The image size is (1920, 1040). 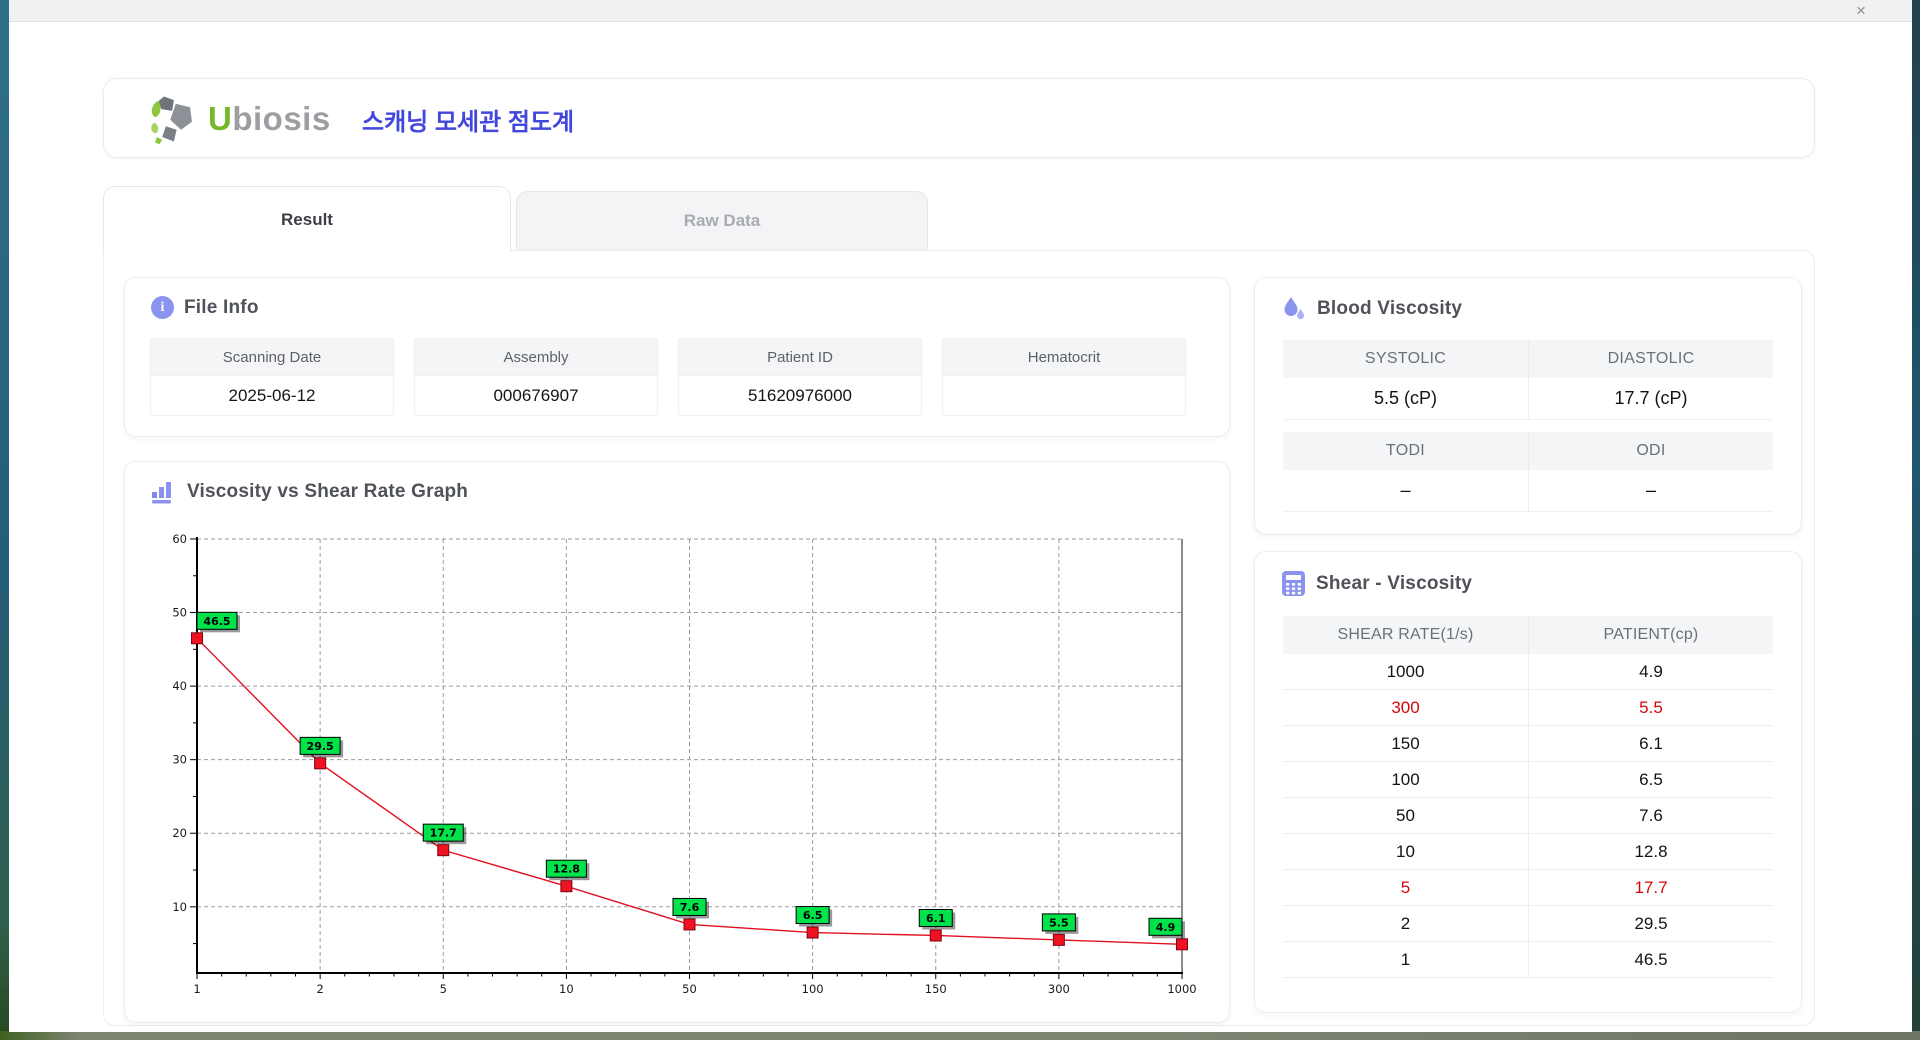 I want to click on svg-text: 17.7, so click(x=443, y=833).